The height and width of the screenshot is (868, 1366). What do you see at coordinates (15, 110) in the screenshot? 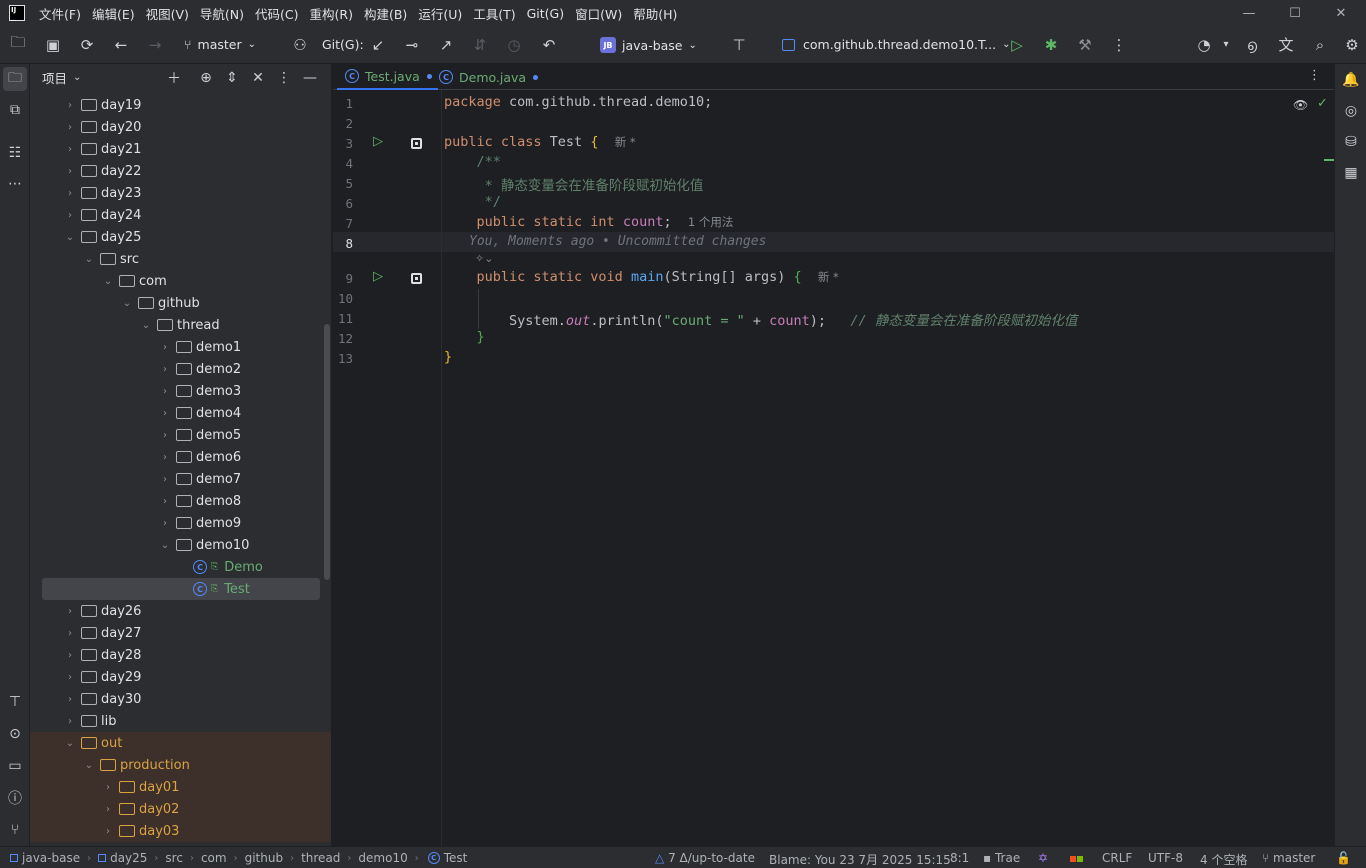
I see `commit-icon: ⧉` at bounding box center [15, 110].